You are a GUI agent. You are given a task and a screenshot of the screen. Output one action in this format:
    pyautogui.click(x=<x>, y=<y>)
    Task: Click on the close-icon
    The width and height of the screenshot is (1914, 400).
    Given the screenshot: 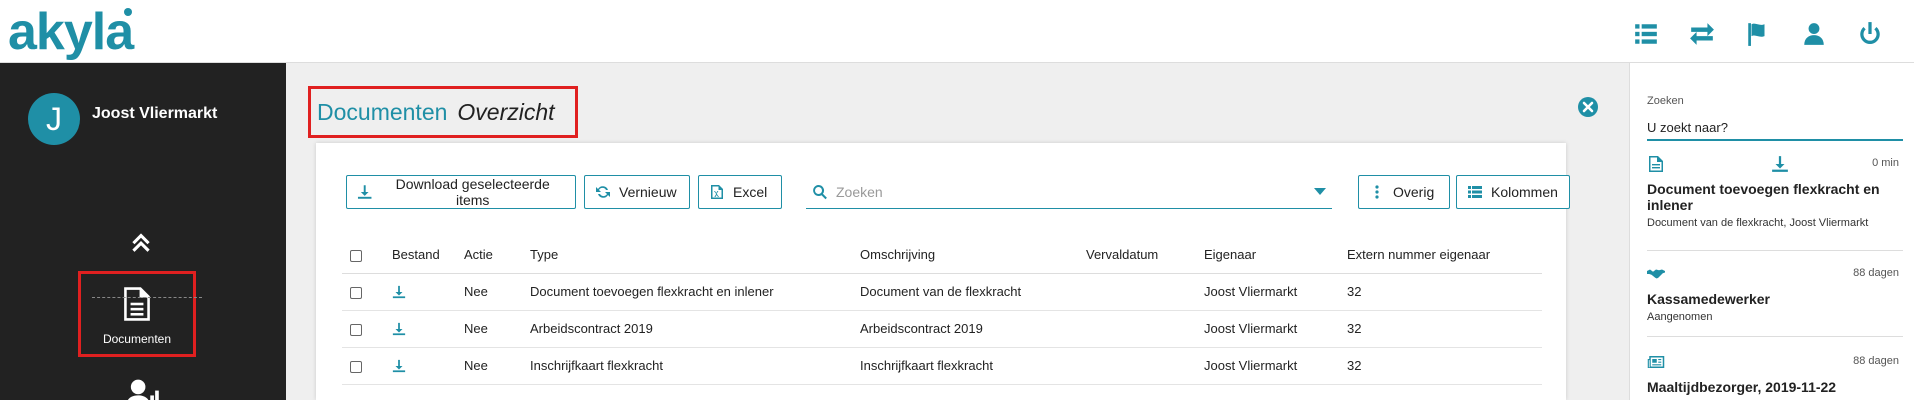 What is the action you would take?
    pyautogui.click(x=1588, y=107)
    